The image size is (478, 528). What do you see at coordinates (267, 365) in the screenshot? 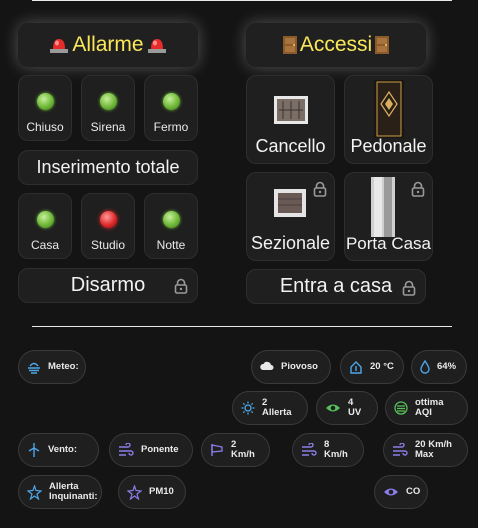
I see `rain-cloud-icon` at bounding box center [267, 365].